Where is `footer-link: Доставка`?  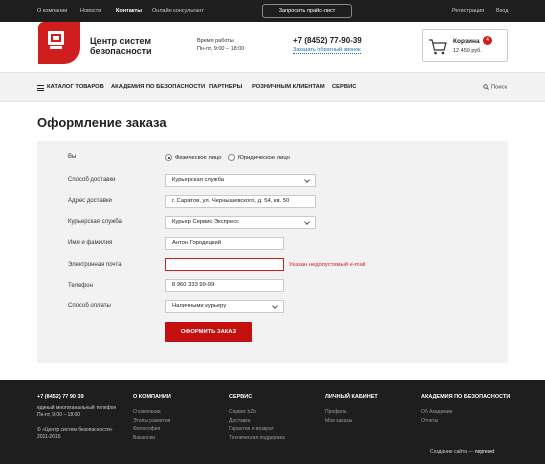 footer-link: Доставка is located at coordinates (257, 421).